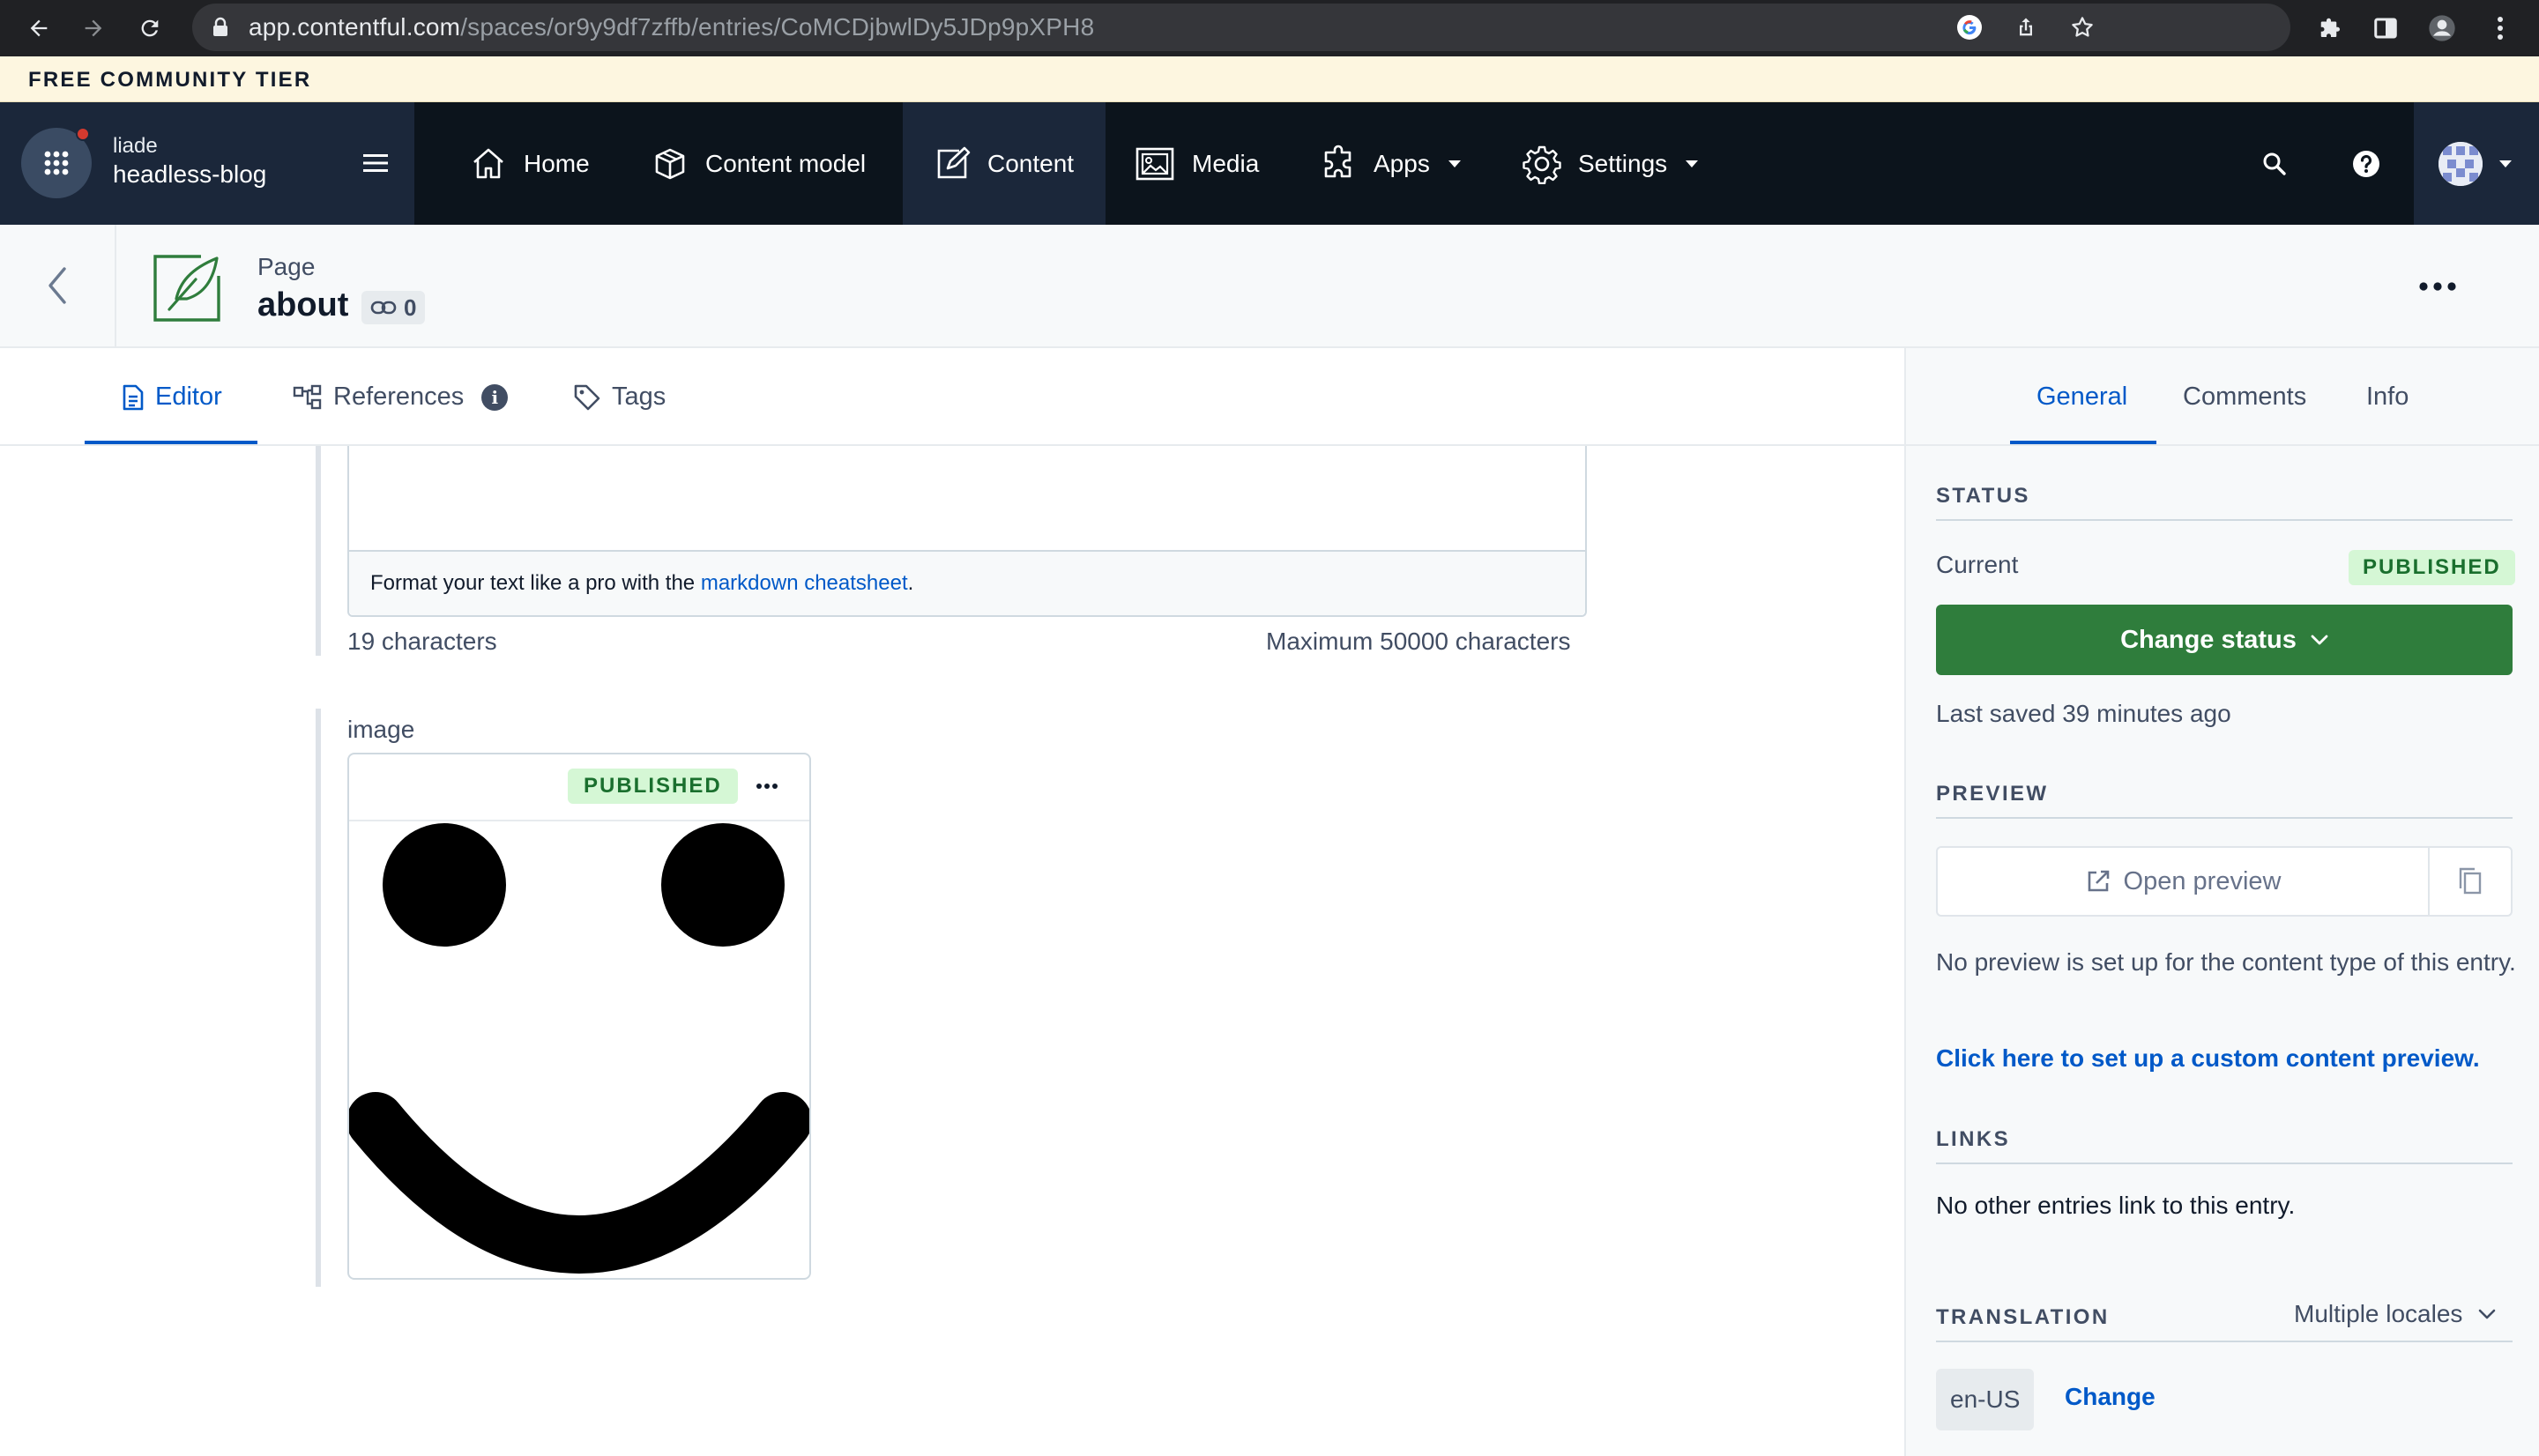  Describe the element at coordinates (2442, 28) in the screenshot. I see `profile-icon` at that location.